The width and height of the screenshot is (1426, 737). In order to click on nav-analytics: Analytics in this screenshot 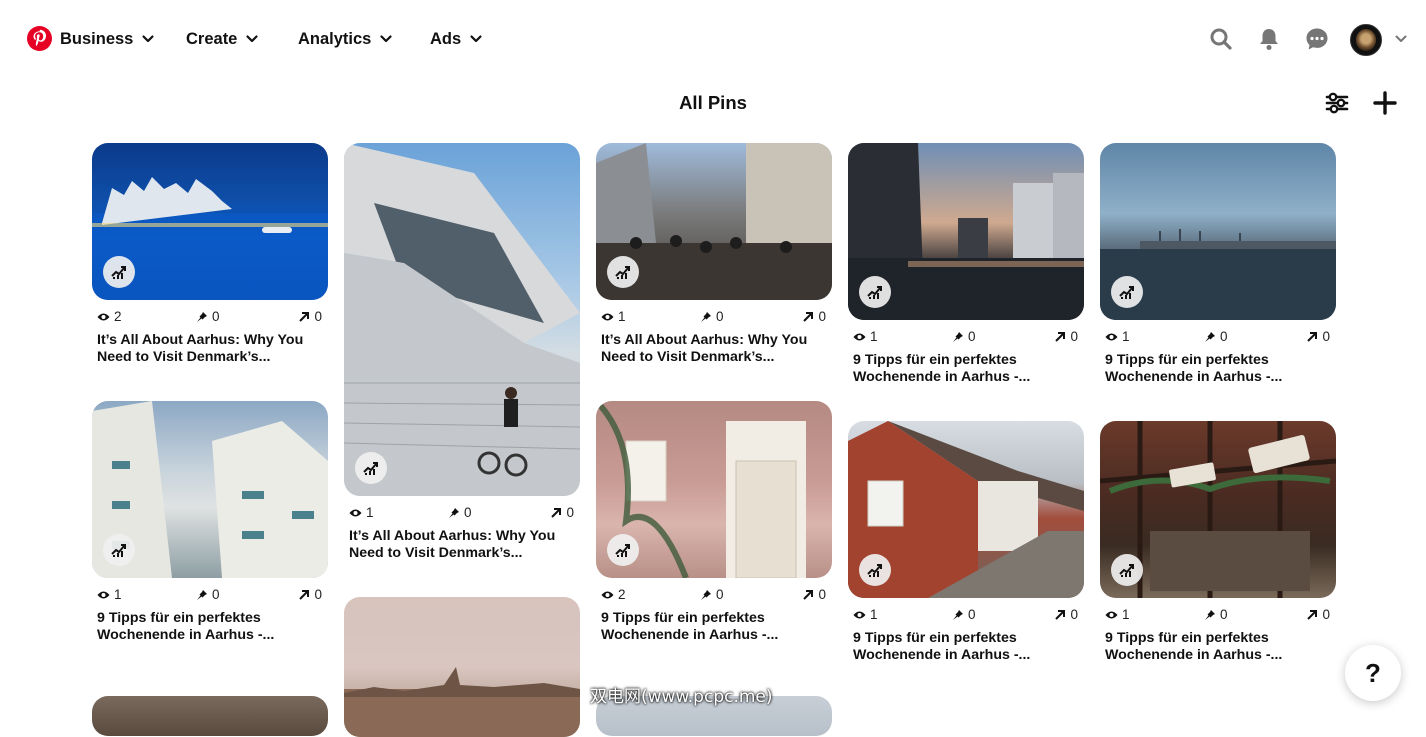, I will do `click(345, 39)`.